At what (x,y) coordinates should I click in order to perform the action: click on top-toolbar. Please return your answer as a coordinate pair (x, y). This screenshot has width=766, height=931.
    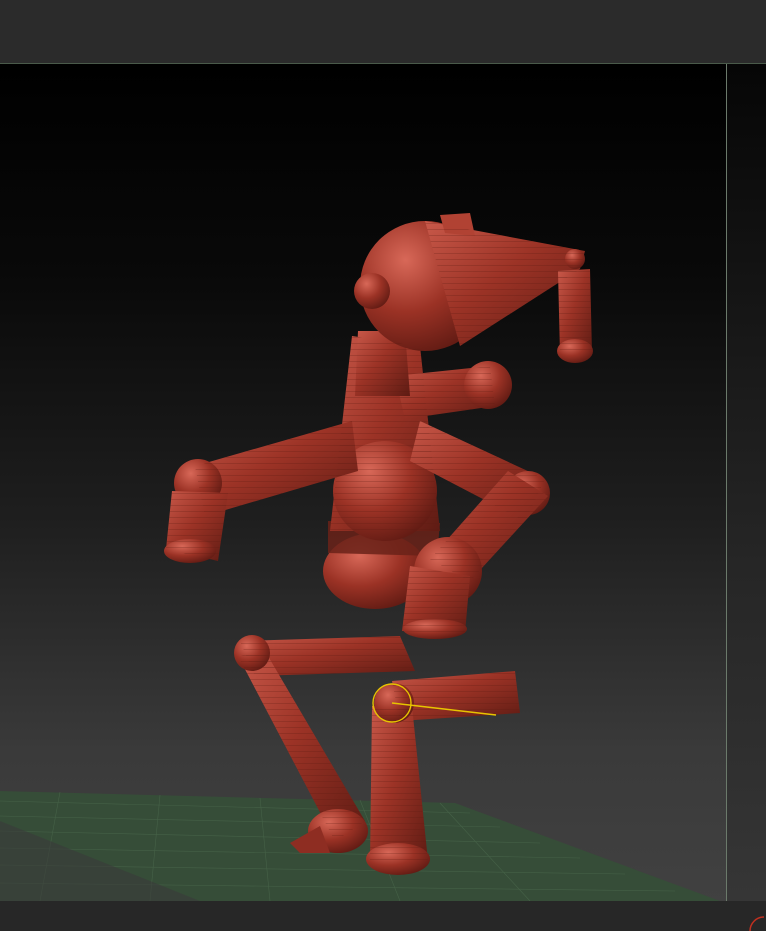
    Looking at the image, I should click on (383, 31).